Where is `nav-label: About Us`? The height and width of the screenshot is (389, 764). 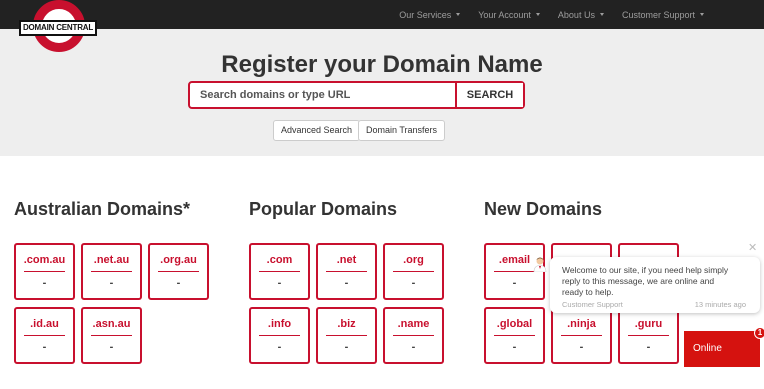 nav-label: About Us is located at coordinates (576, 14).